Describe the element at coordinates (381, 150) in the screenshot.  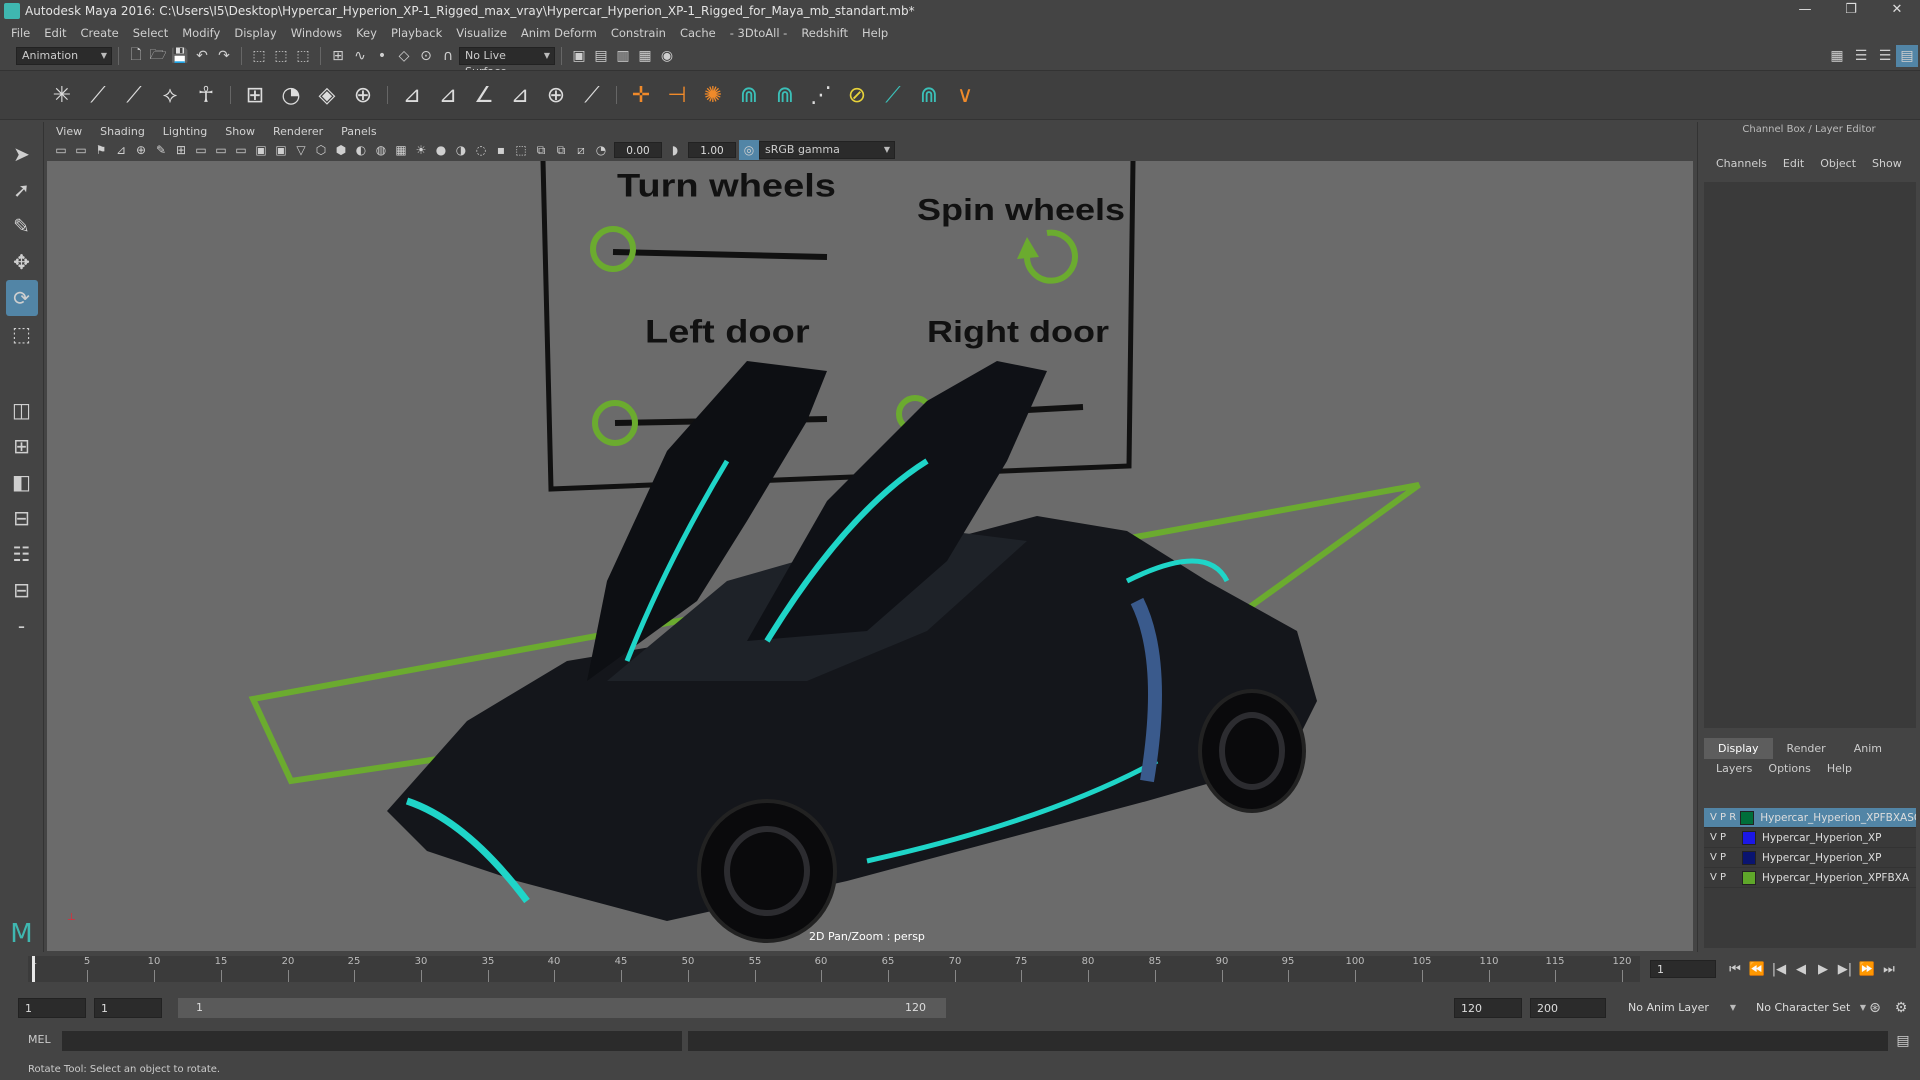
I see `textured-icon: ◍` at that location.